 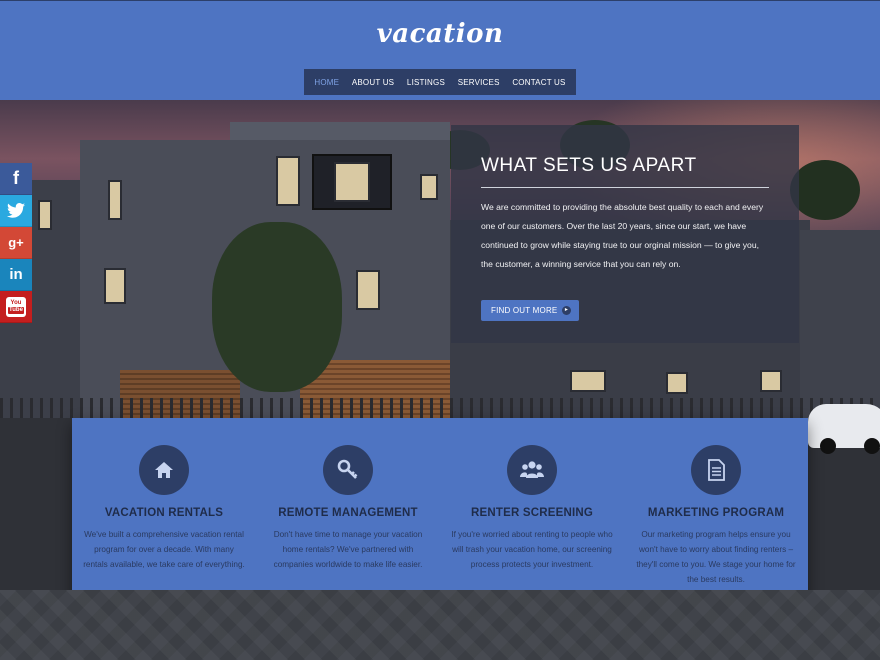 I want to click on linkedin-icon: in, so click(x=16, y=275).